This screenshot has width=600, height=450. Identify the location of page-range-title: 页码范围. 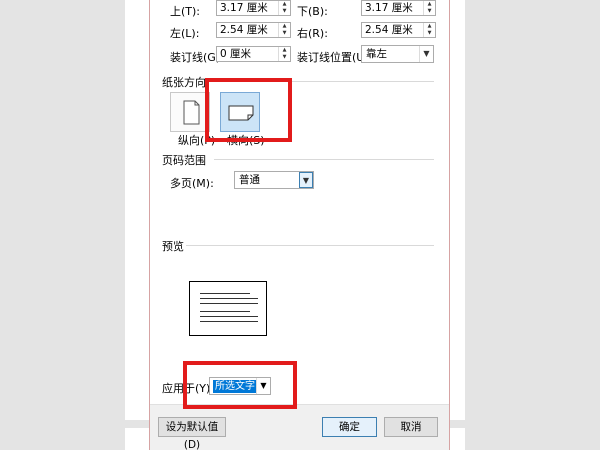
(184, 160).